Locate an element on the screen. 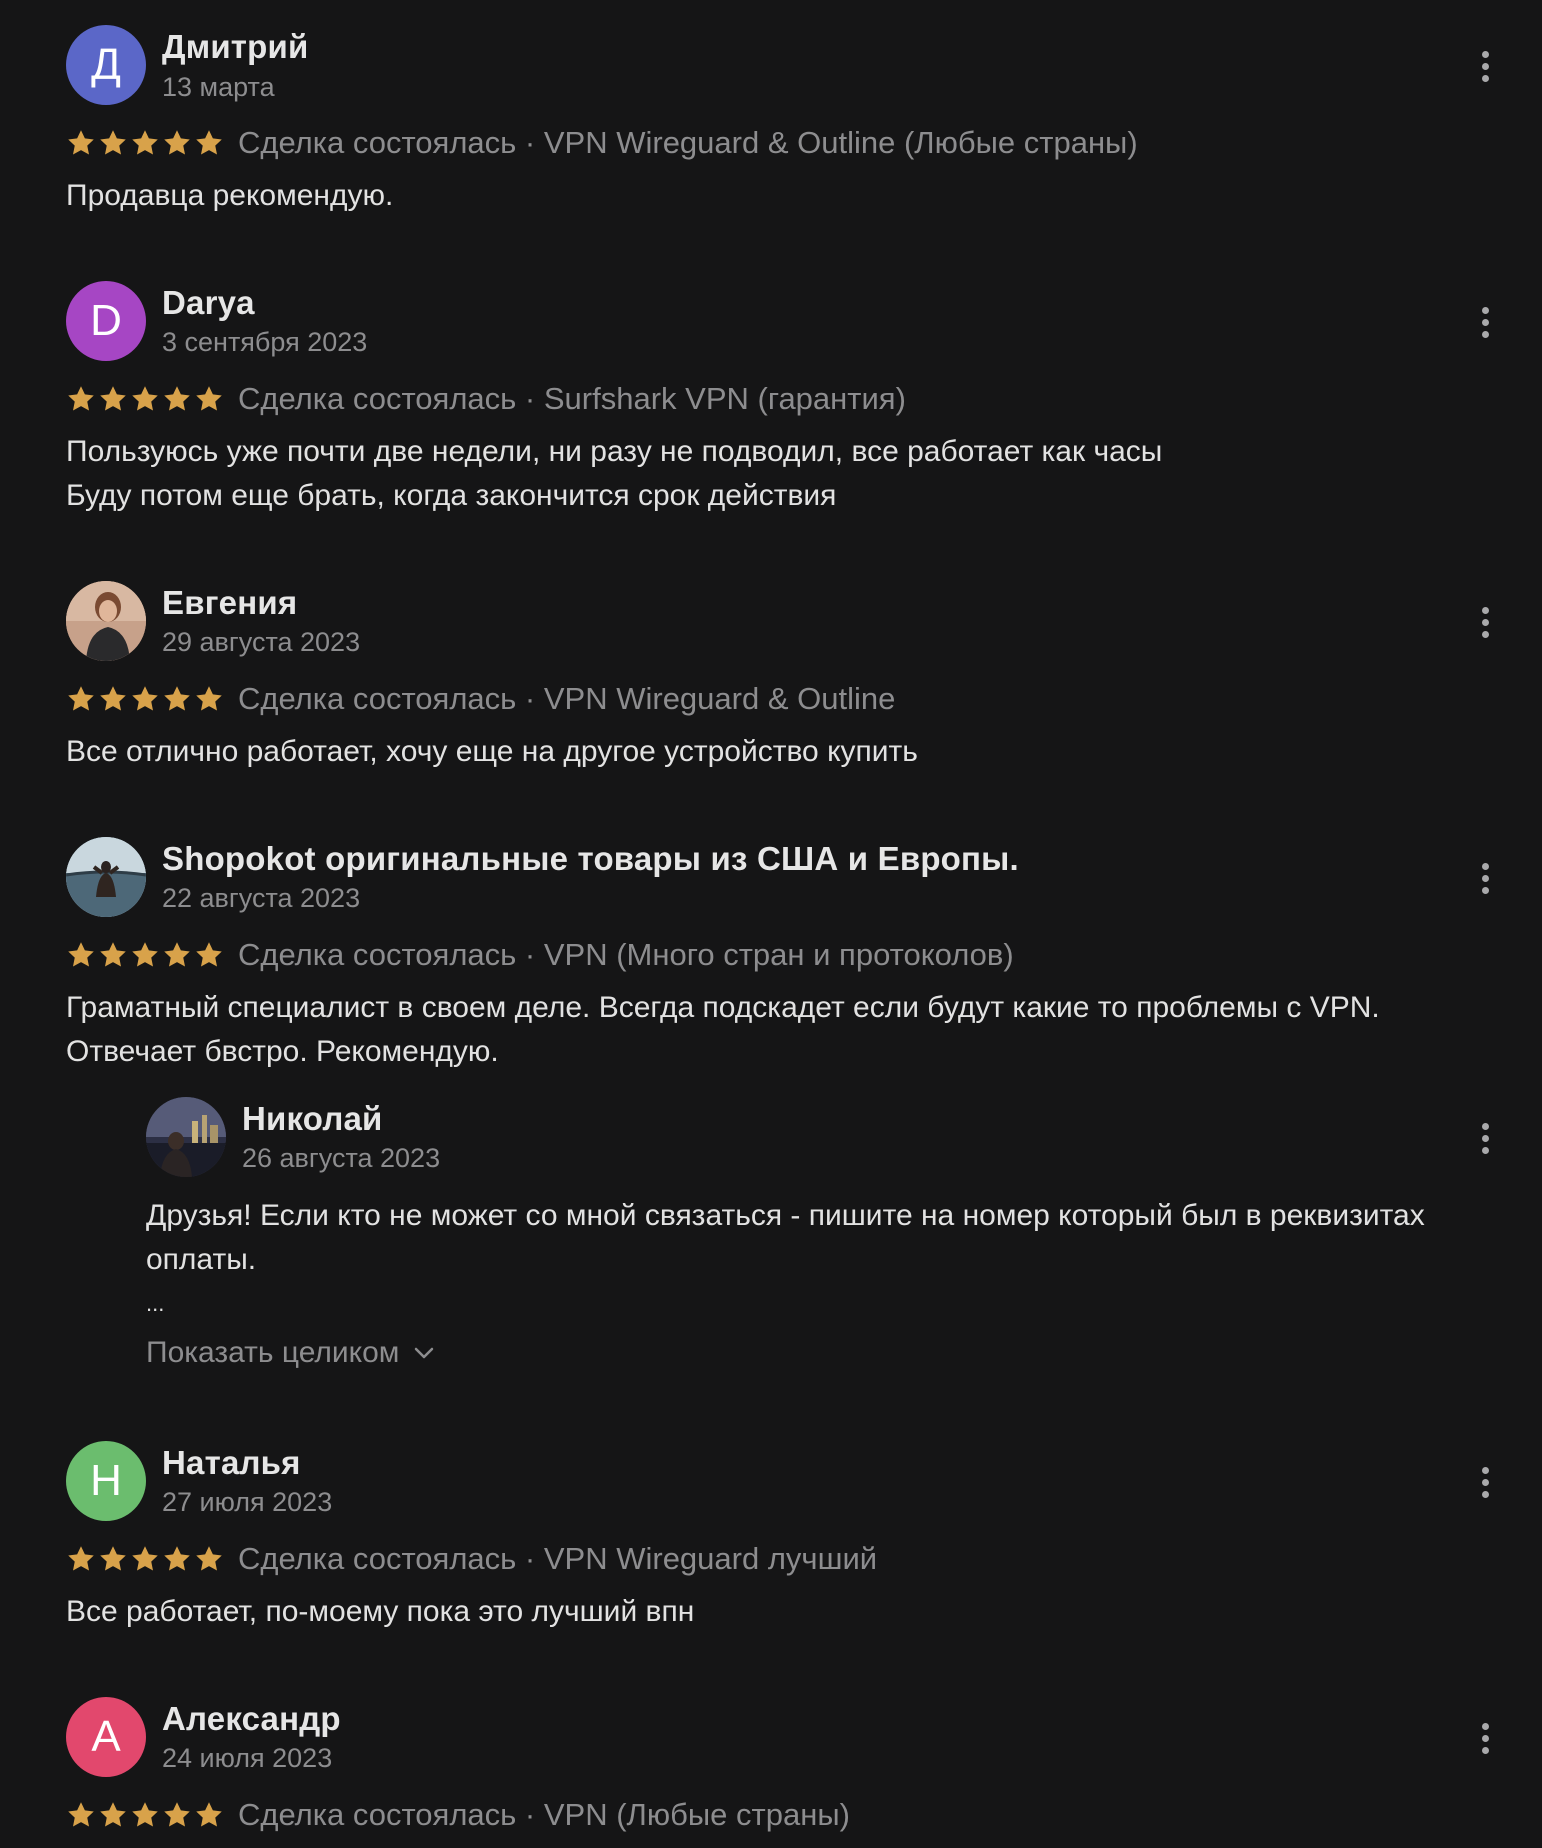 This screenshot has height=1848, width=1542. review-date: 3 сентября 2023 is located at coordinates (265, 342).